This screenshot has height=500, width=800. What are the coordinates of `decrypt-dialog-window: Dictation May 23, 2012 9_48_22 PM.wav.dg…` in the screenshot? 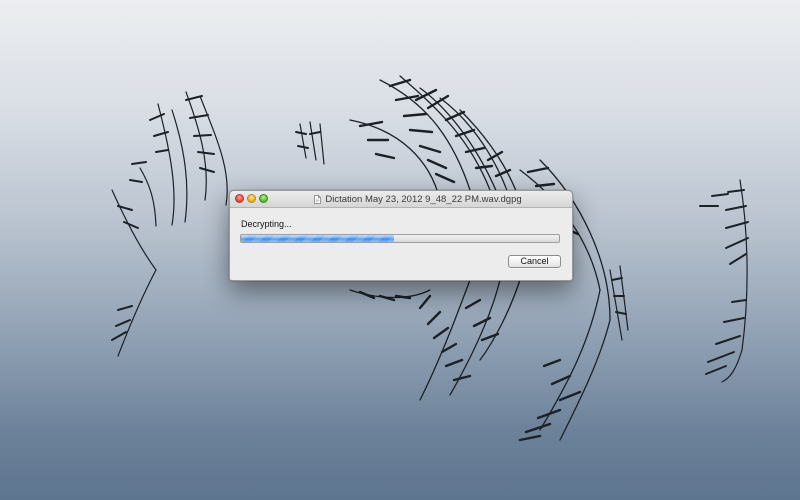 It's located at (401, 235).